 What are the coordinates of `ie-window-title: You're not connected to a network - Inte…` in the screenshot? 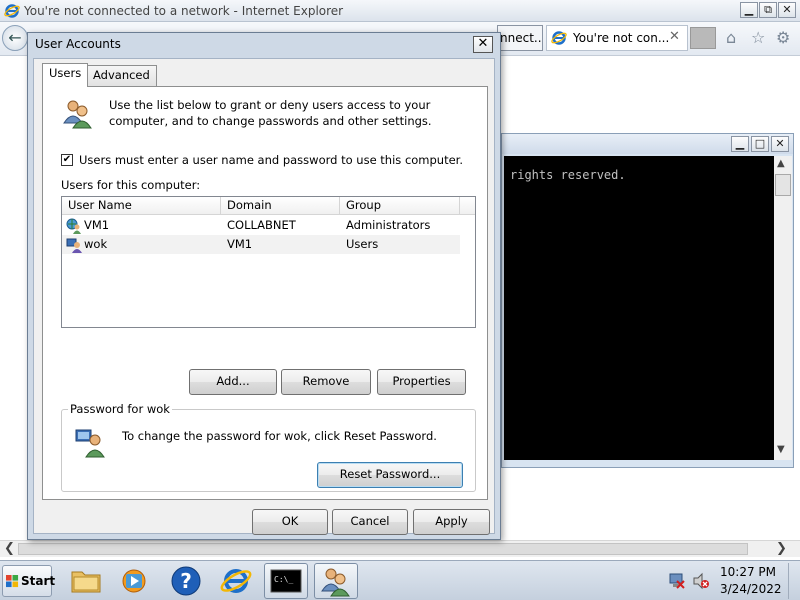 It's located at (184, 11).